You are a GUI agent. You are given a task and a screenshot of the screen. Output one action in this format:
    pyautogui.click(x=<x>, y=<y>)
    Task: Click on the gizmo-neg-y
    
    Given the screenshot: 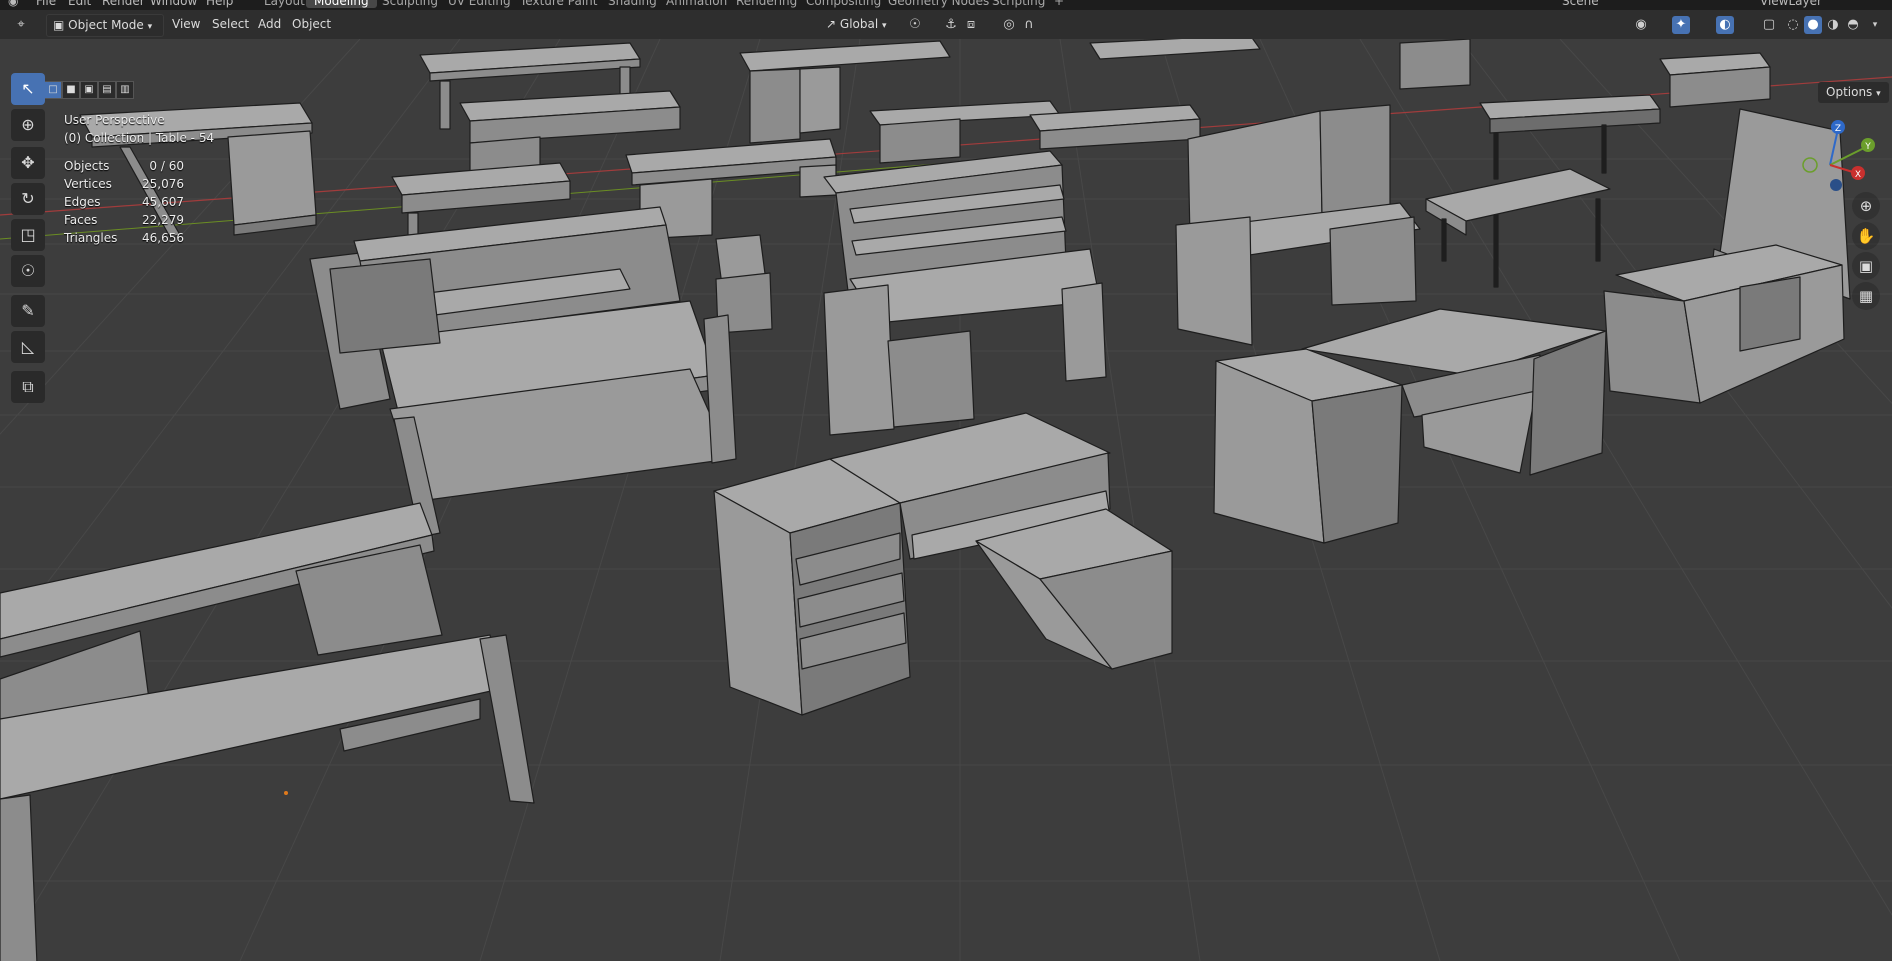 What is the action you would take?
    pyautogui.click(x=1810, y=165)
    